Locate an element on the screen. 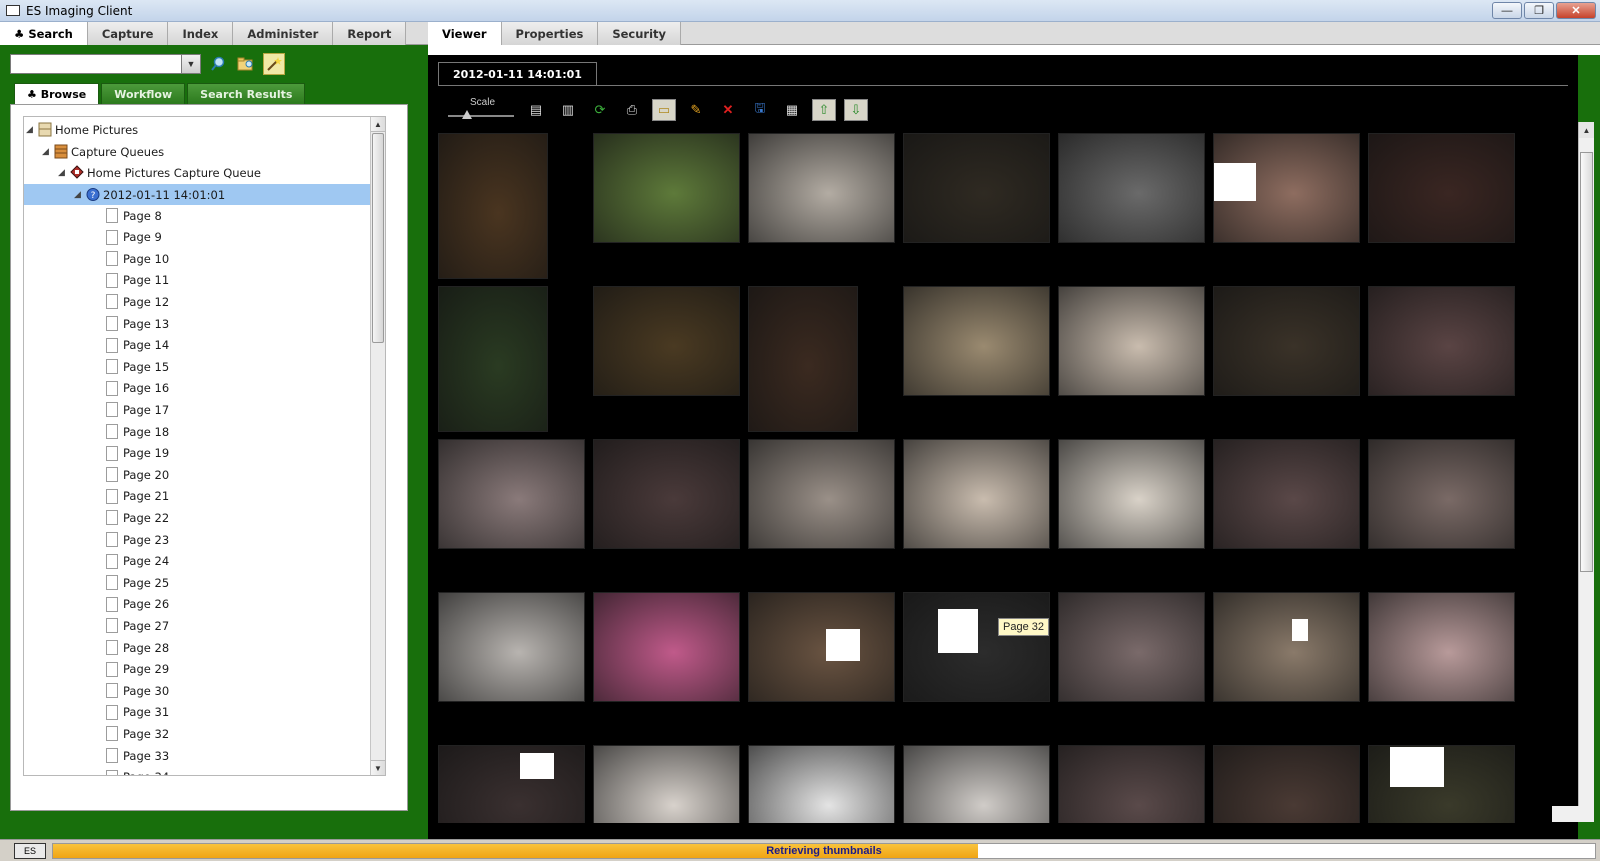 The width and height of the screenshot is (1600, 861). tree-node-page: Page 29 is located at coordinates (202, 669).